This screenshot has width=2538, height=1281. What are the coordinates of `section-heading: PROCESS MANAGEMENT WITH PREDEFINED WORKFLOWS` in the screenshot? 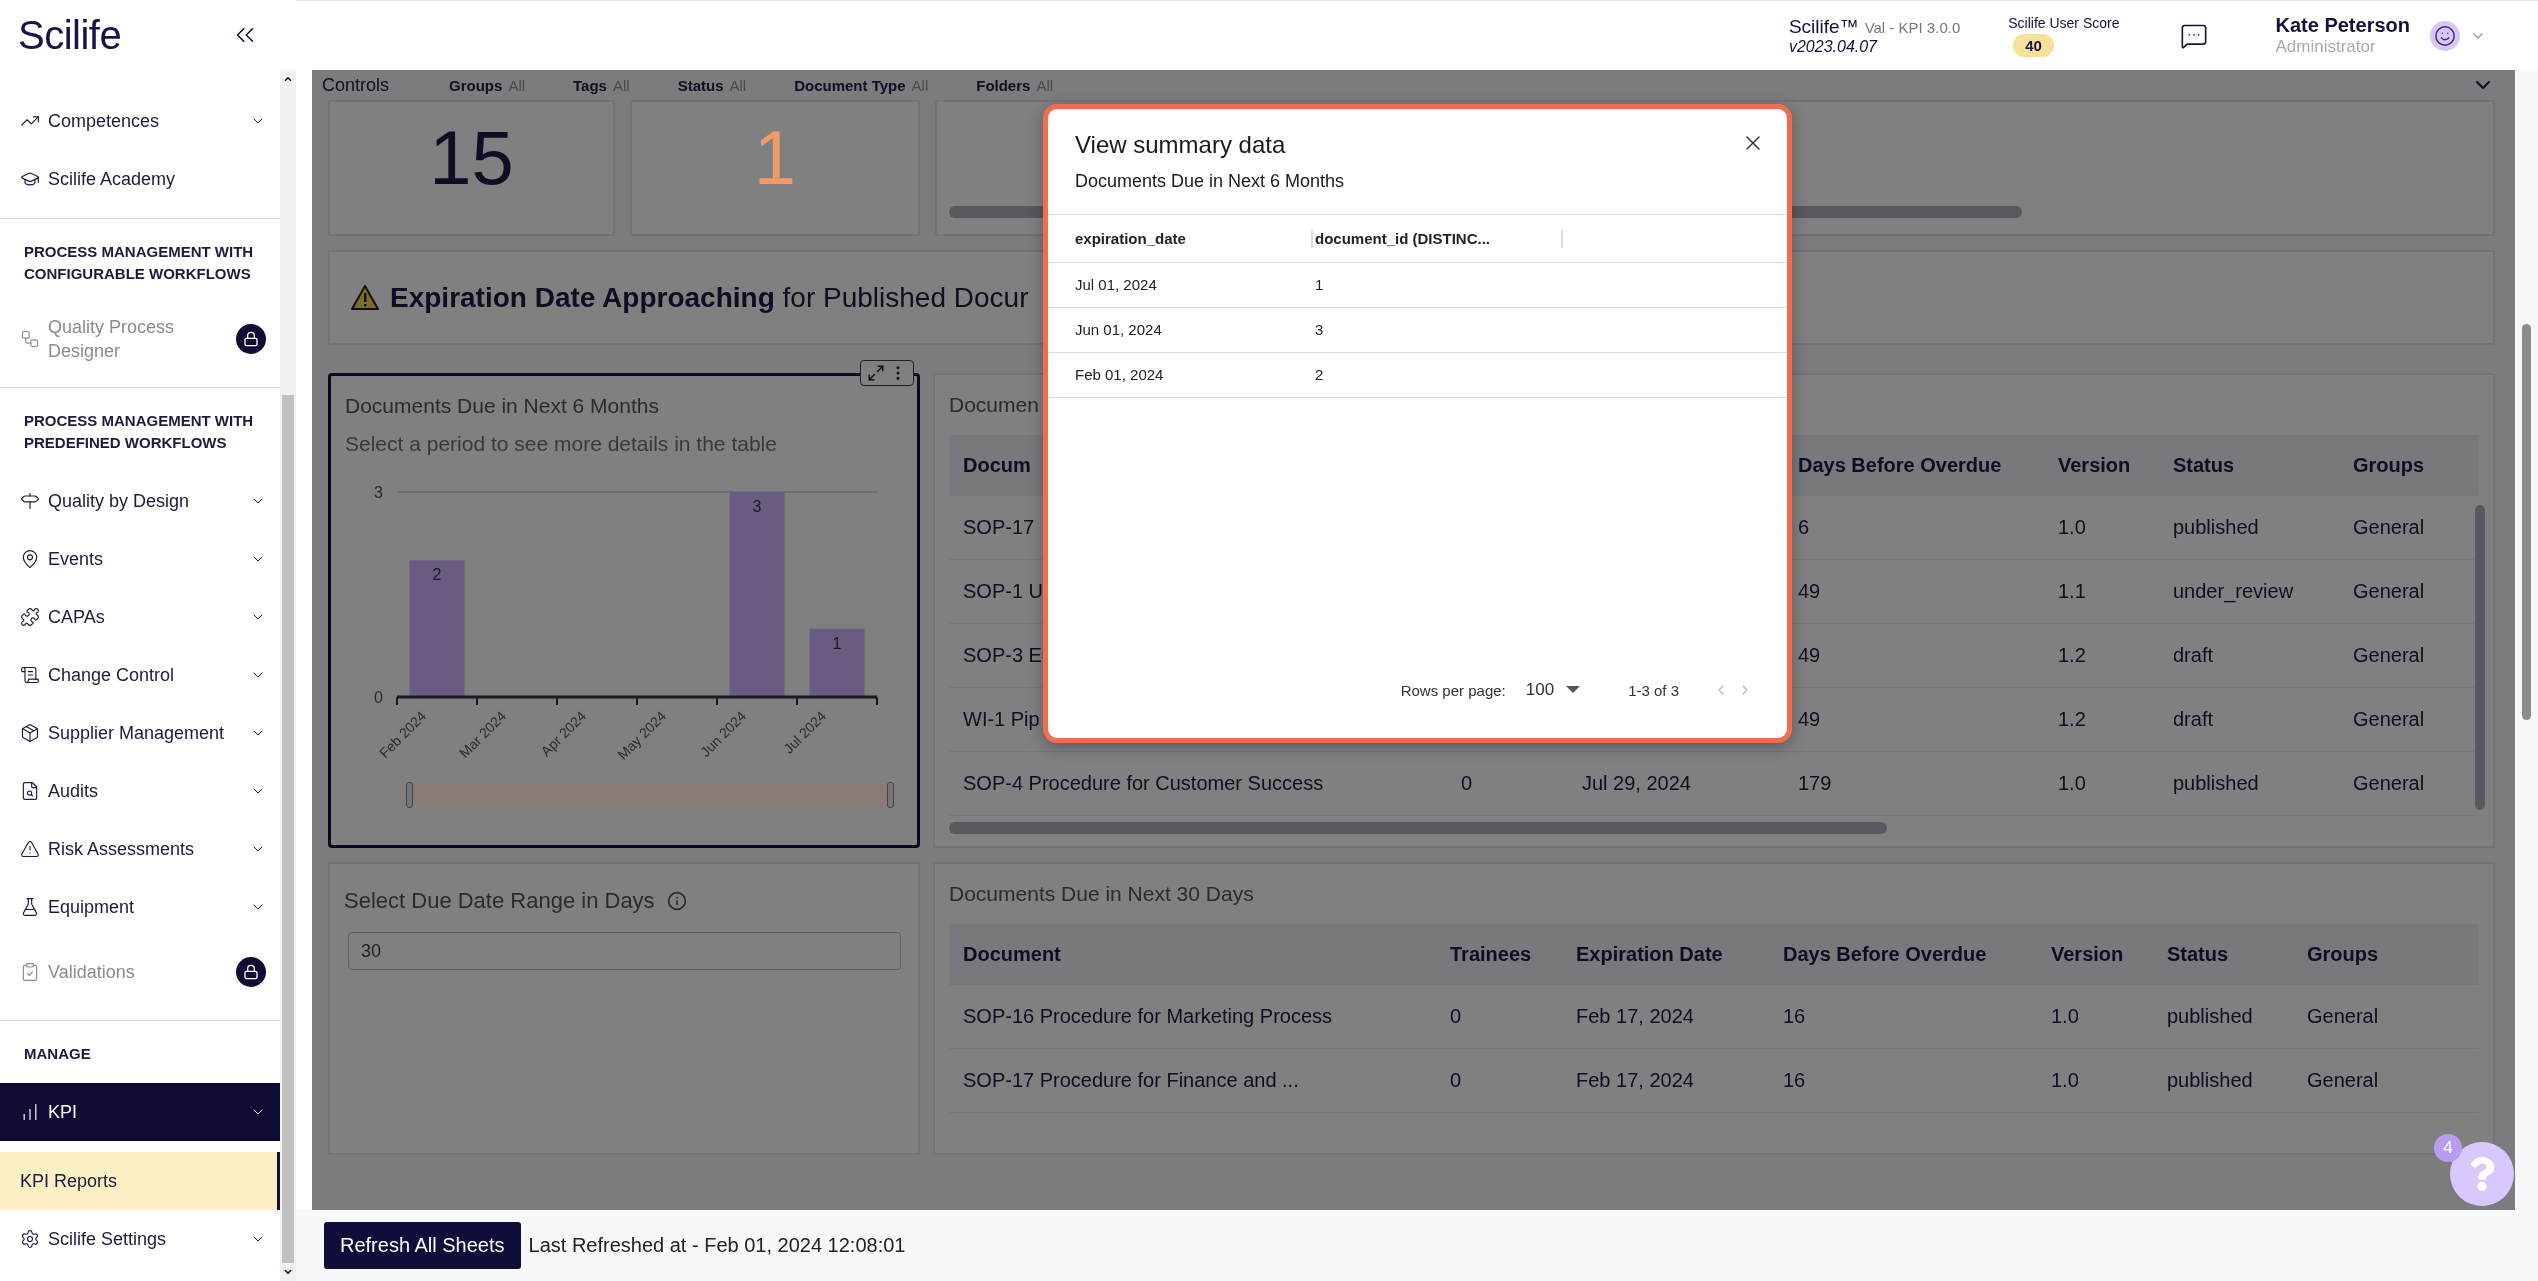 It's located at (139, 432).